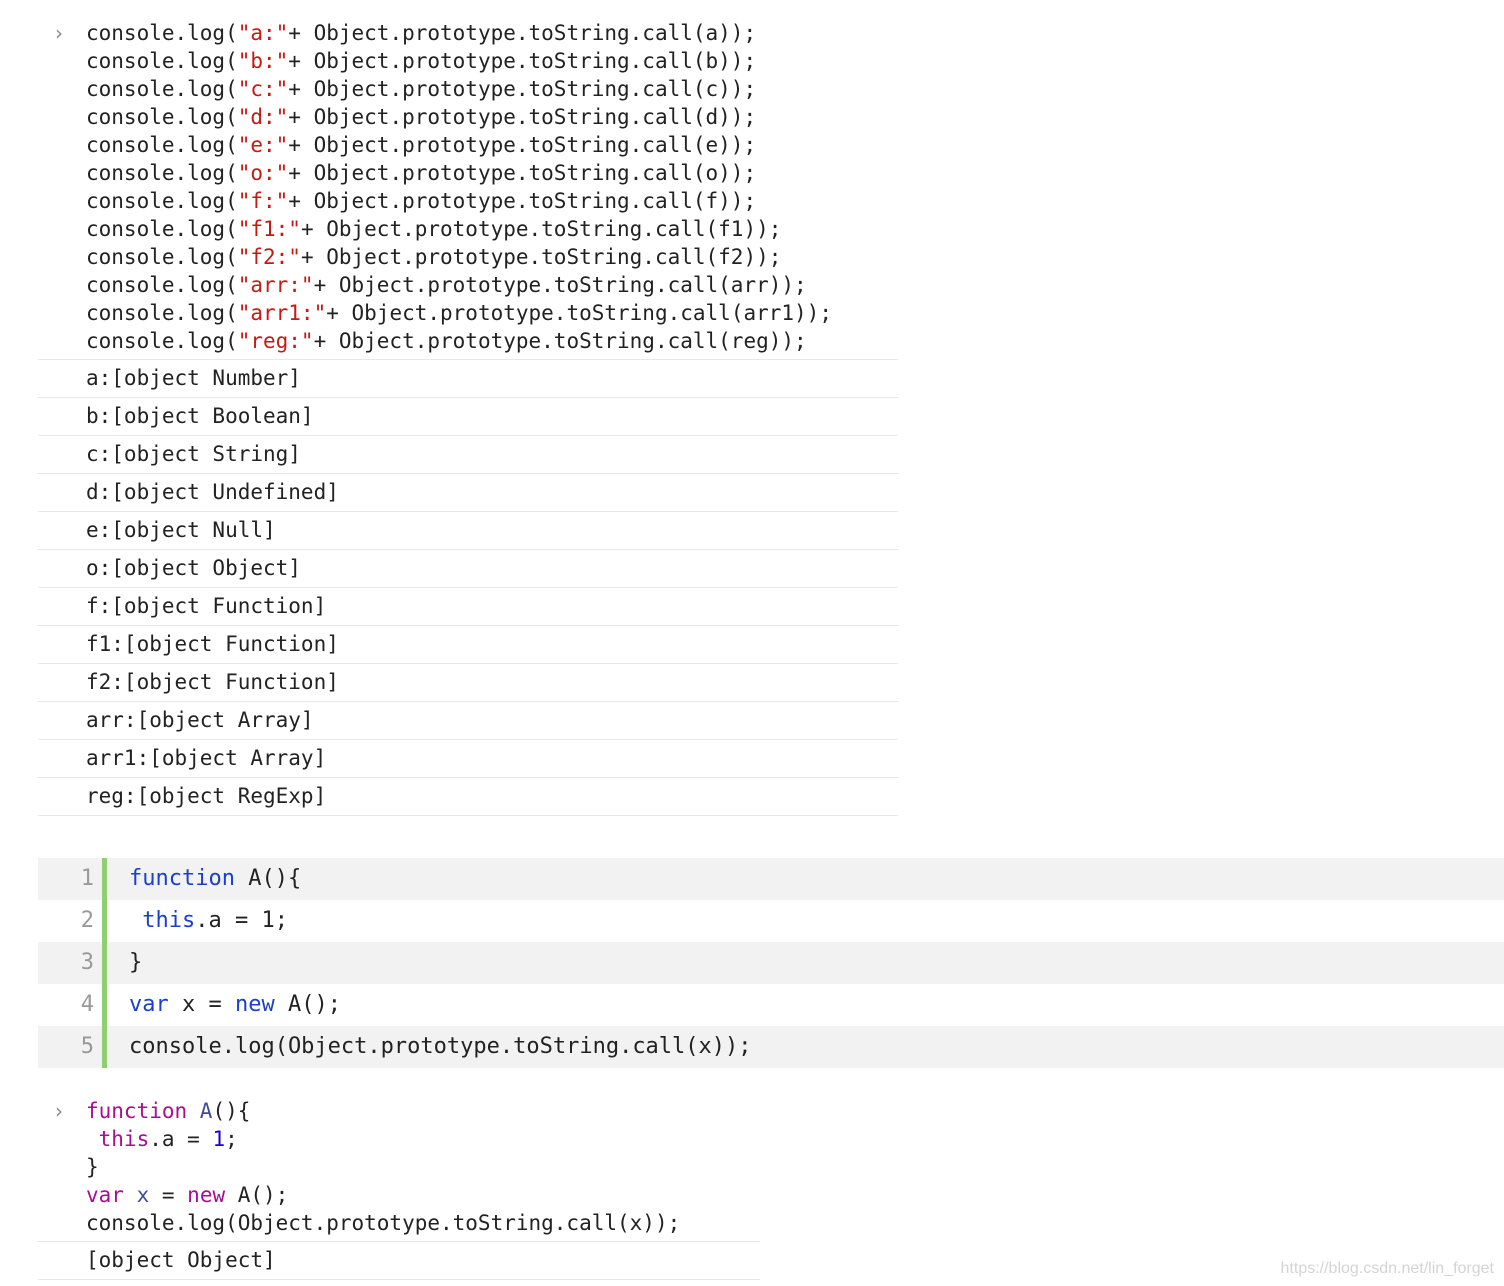  What do you see at coordinates (399, 1261) in the screenshot?
I see `console-output-line: [object Object]` at bounding box center [399, 1261].